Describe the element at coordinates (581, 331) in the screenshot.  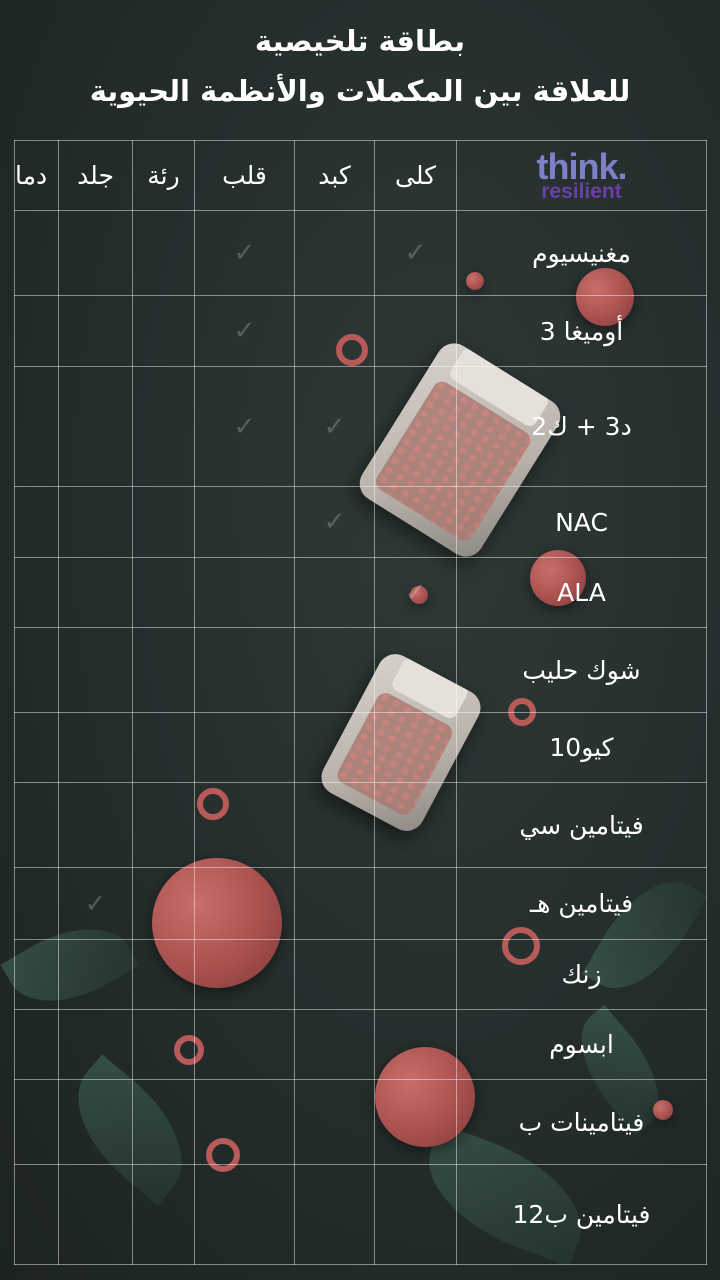
I see `supplement-name: أوميغا 3` at that location.